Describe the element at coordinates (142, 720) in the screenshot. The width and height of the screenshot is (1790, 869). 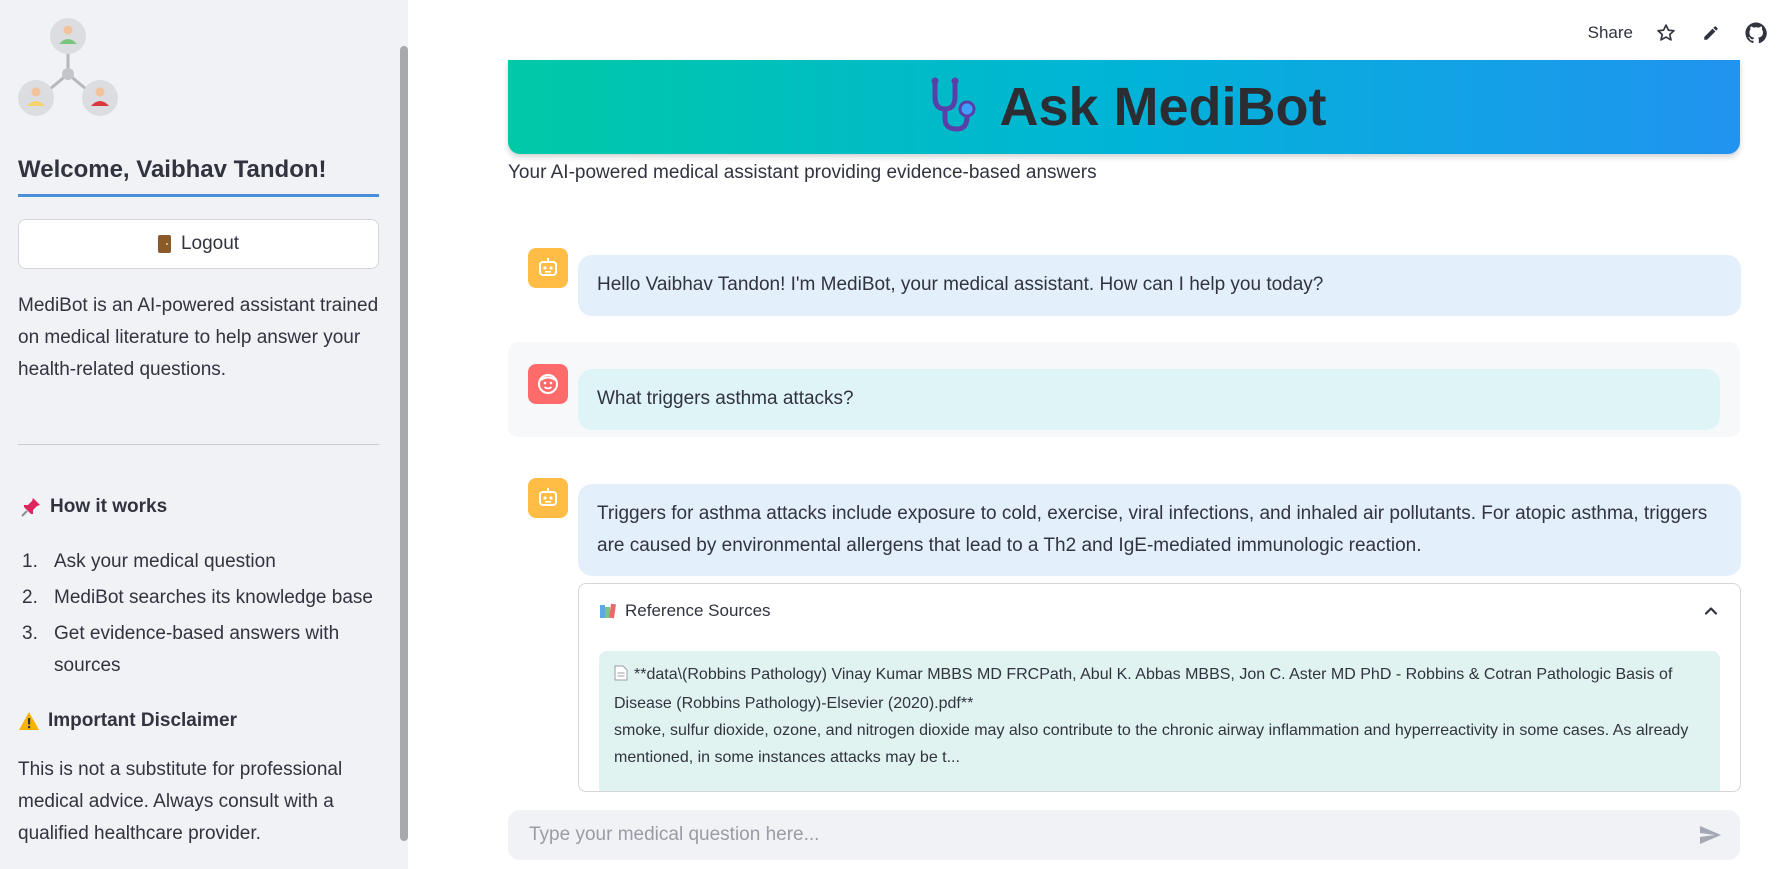
I see `disclaimer-title: Important Disclaimer` at that location.